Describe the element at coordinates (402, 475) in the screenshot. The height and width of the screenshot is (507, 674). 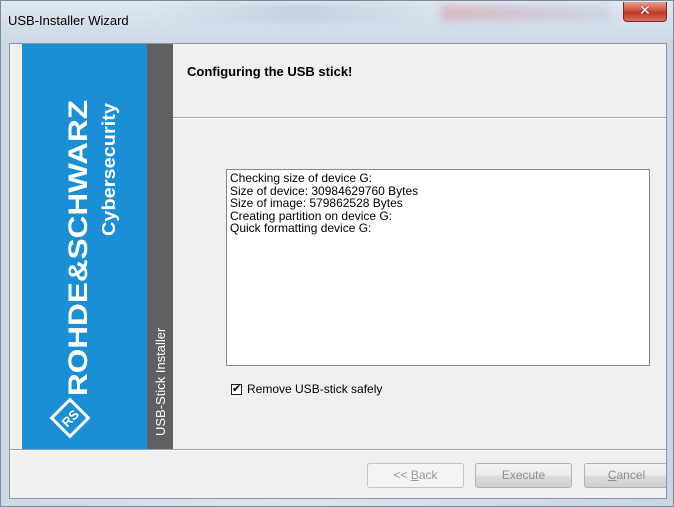
I see `back-button-prefix: <<` at that location.